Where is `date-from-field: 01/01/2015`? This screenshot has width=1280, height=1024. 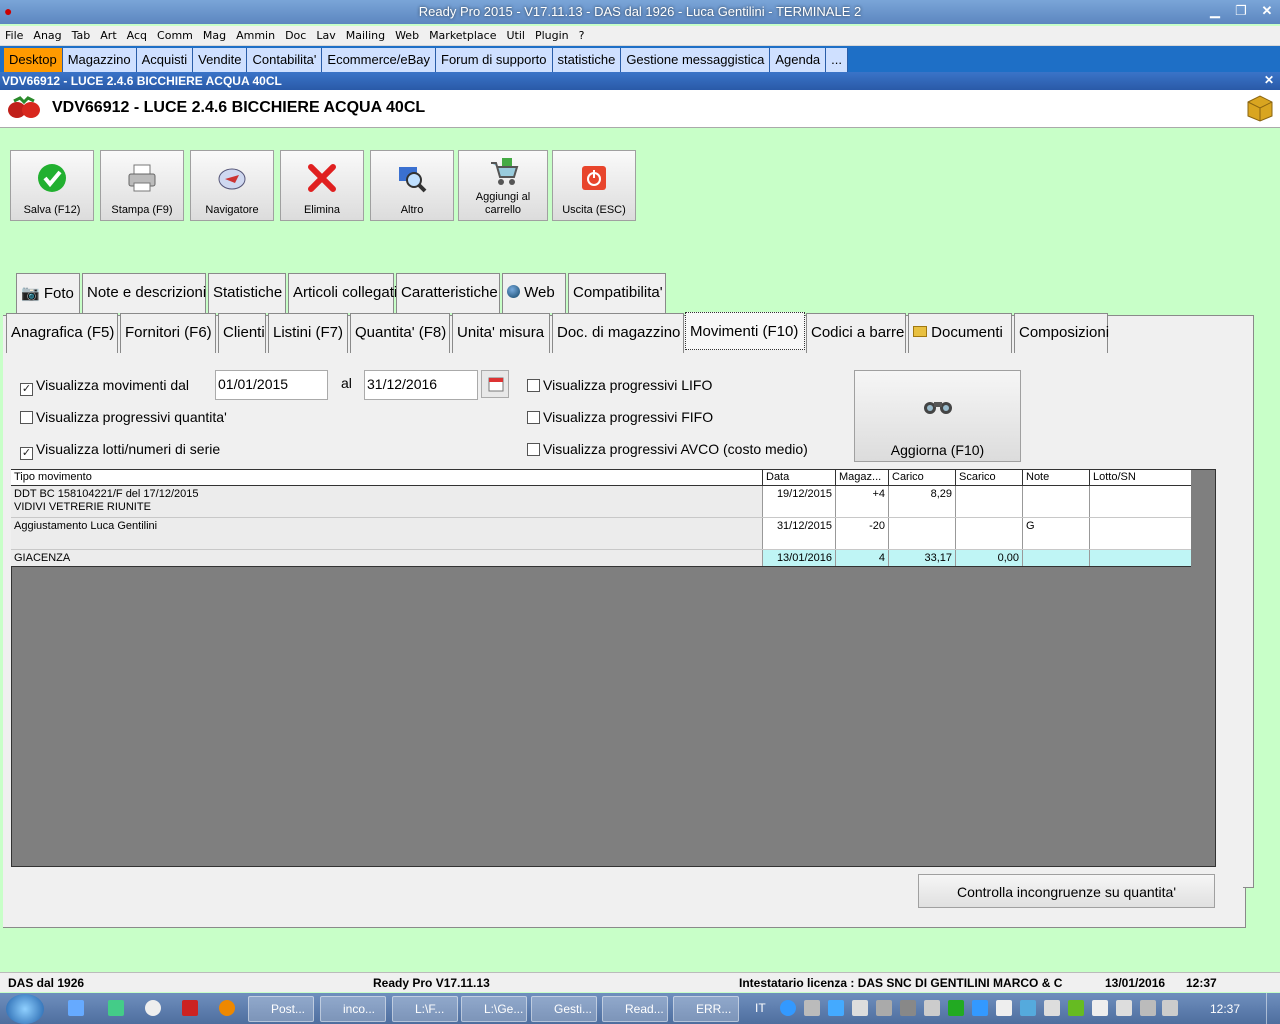
date-from-field: 01/01/2015 is located at coordinates (271, 385).